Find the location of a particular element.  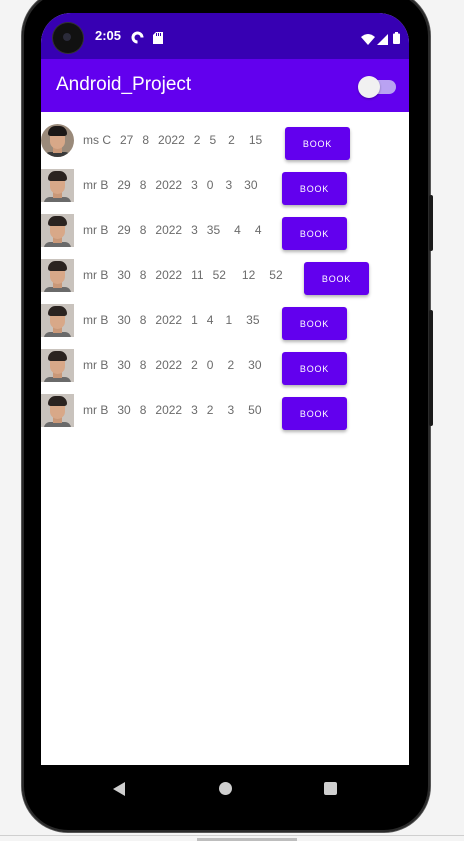

recents-icon is located at coordinates (330, 788).